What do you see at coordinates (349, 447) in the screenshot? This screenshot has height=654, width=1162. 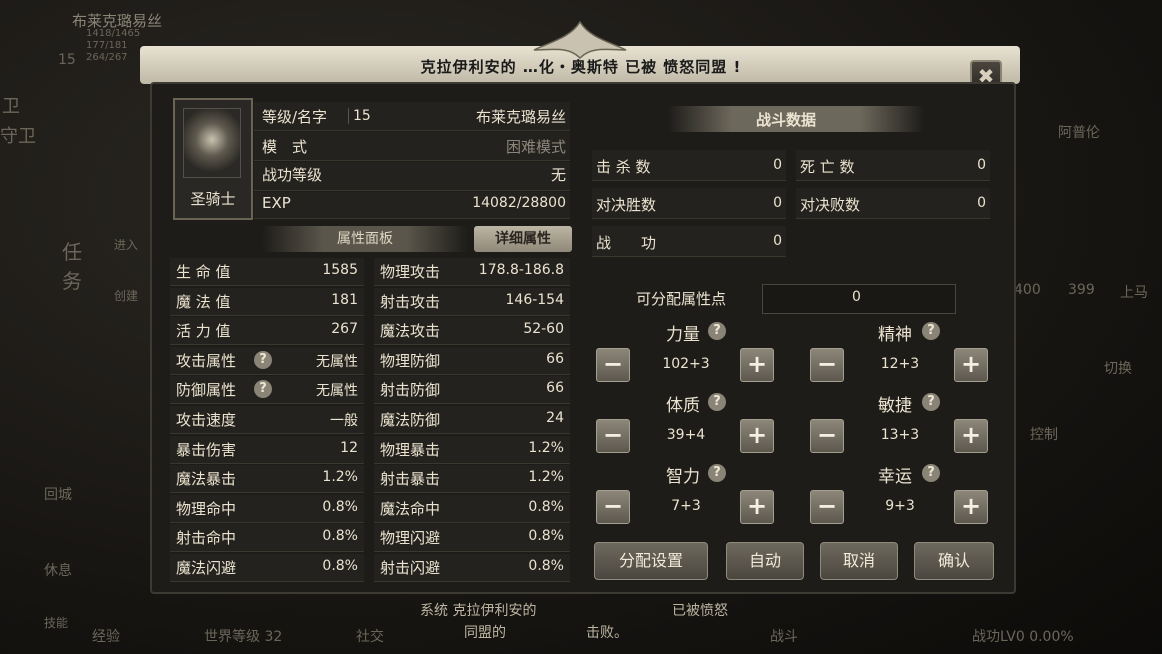 I see `stat-value: 12` at bounding box center [349, 447].